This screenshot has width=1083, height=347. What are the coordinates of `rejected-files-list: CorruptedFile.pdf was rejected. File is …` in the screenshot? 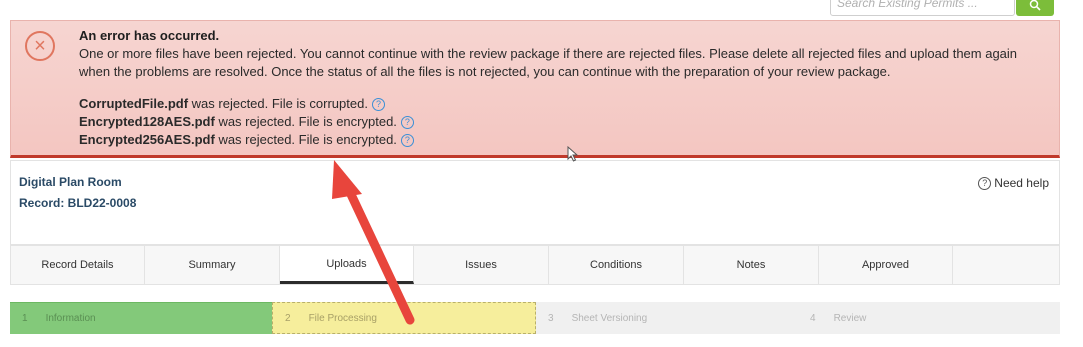 It's located at (246, 122).